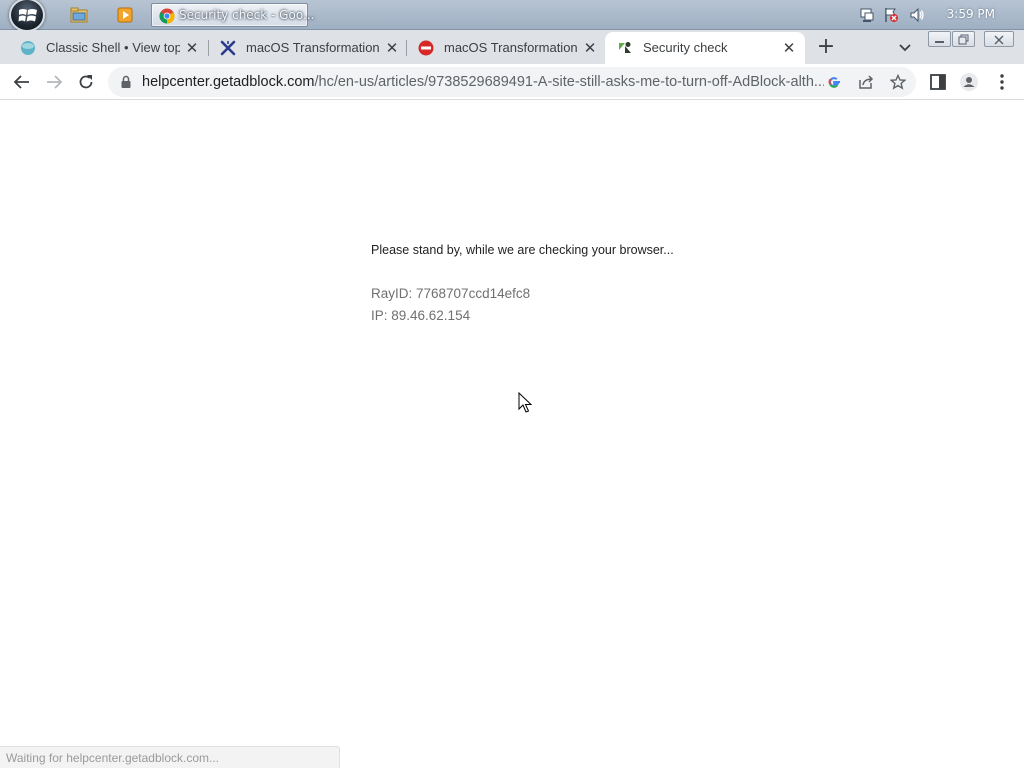 This screenshot has width=1024, height=768. I want to click on bookmark-star-icon, so click(898, 82).